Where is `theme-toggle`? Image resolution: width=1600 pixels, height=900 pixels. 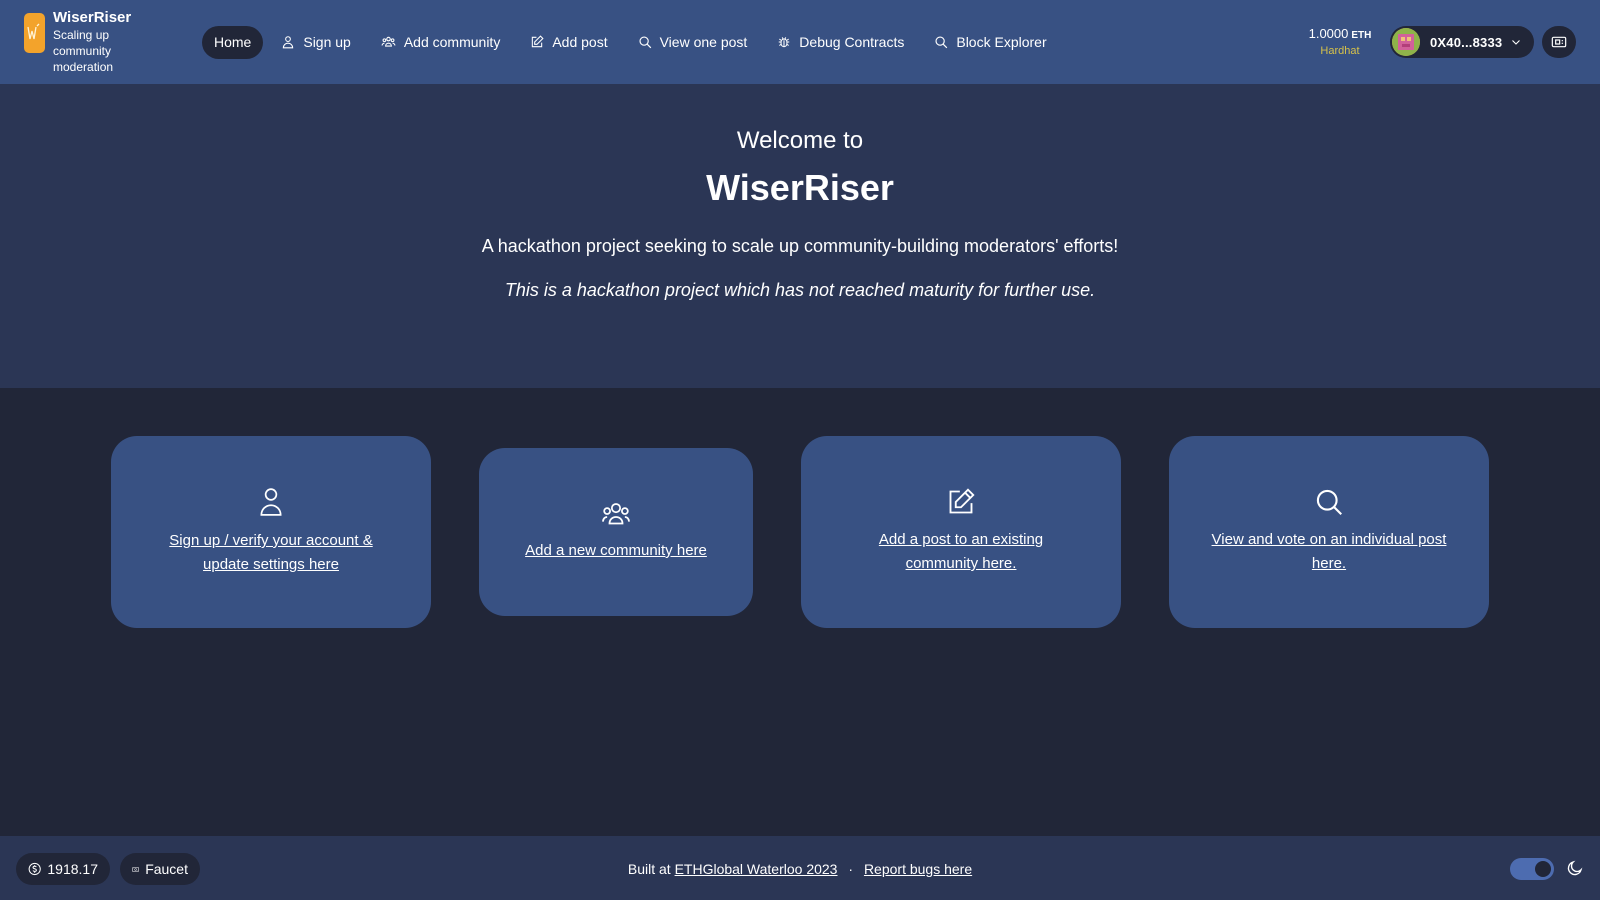 theme-toggle is located at coordinates (1532, 869).